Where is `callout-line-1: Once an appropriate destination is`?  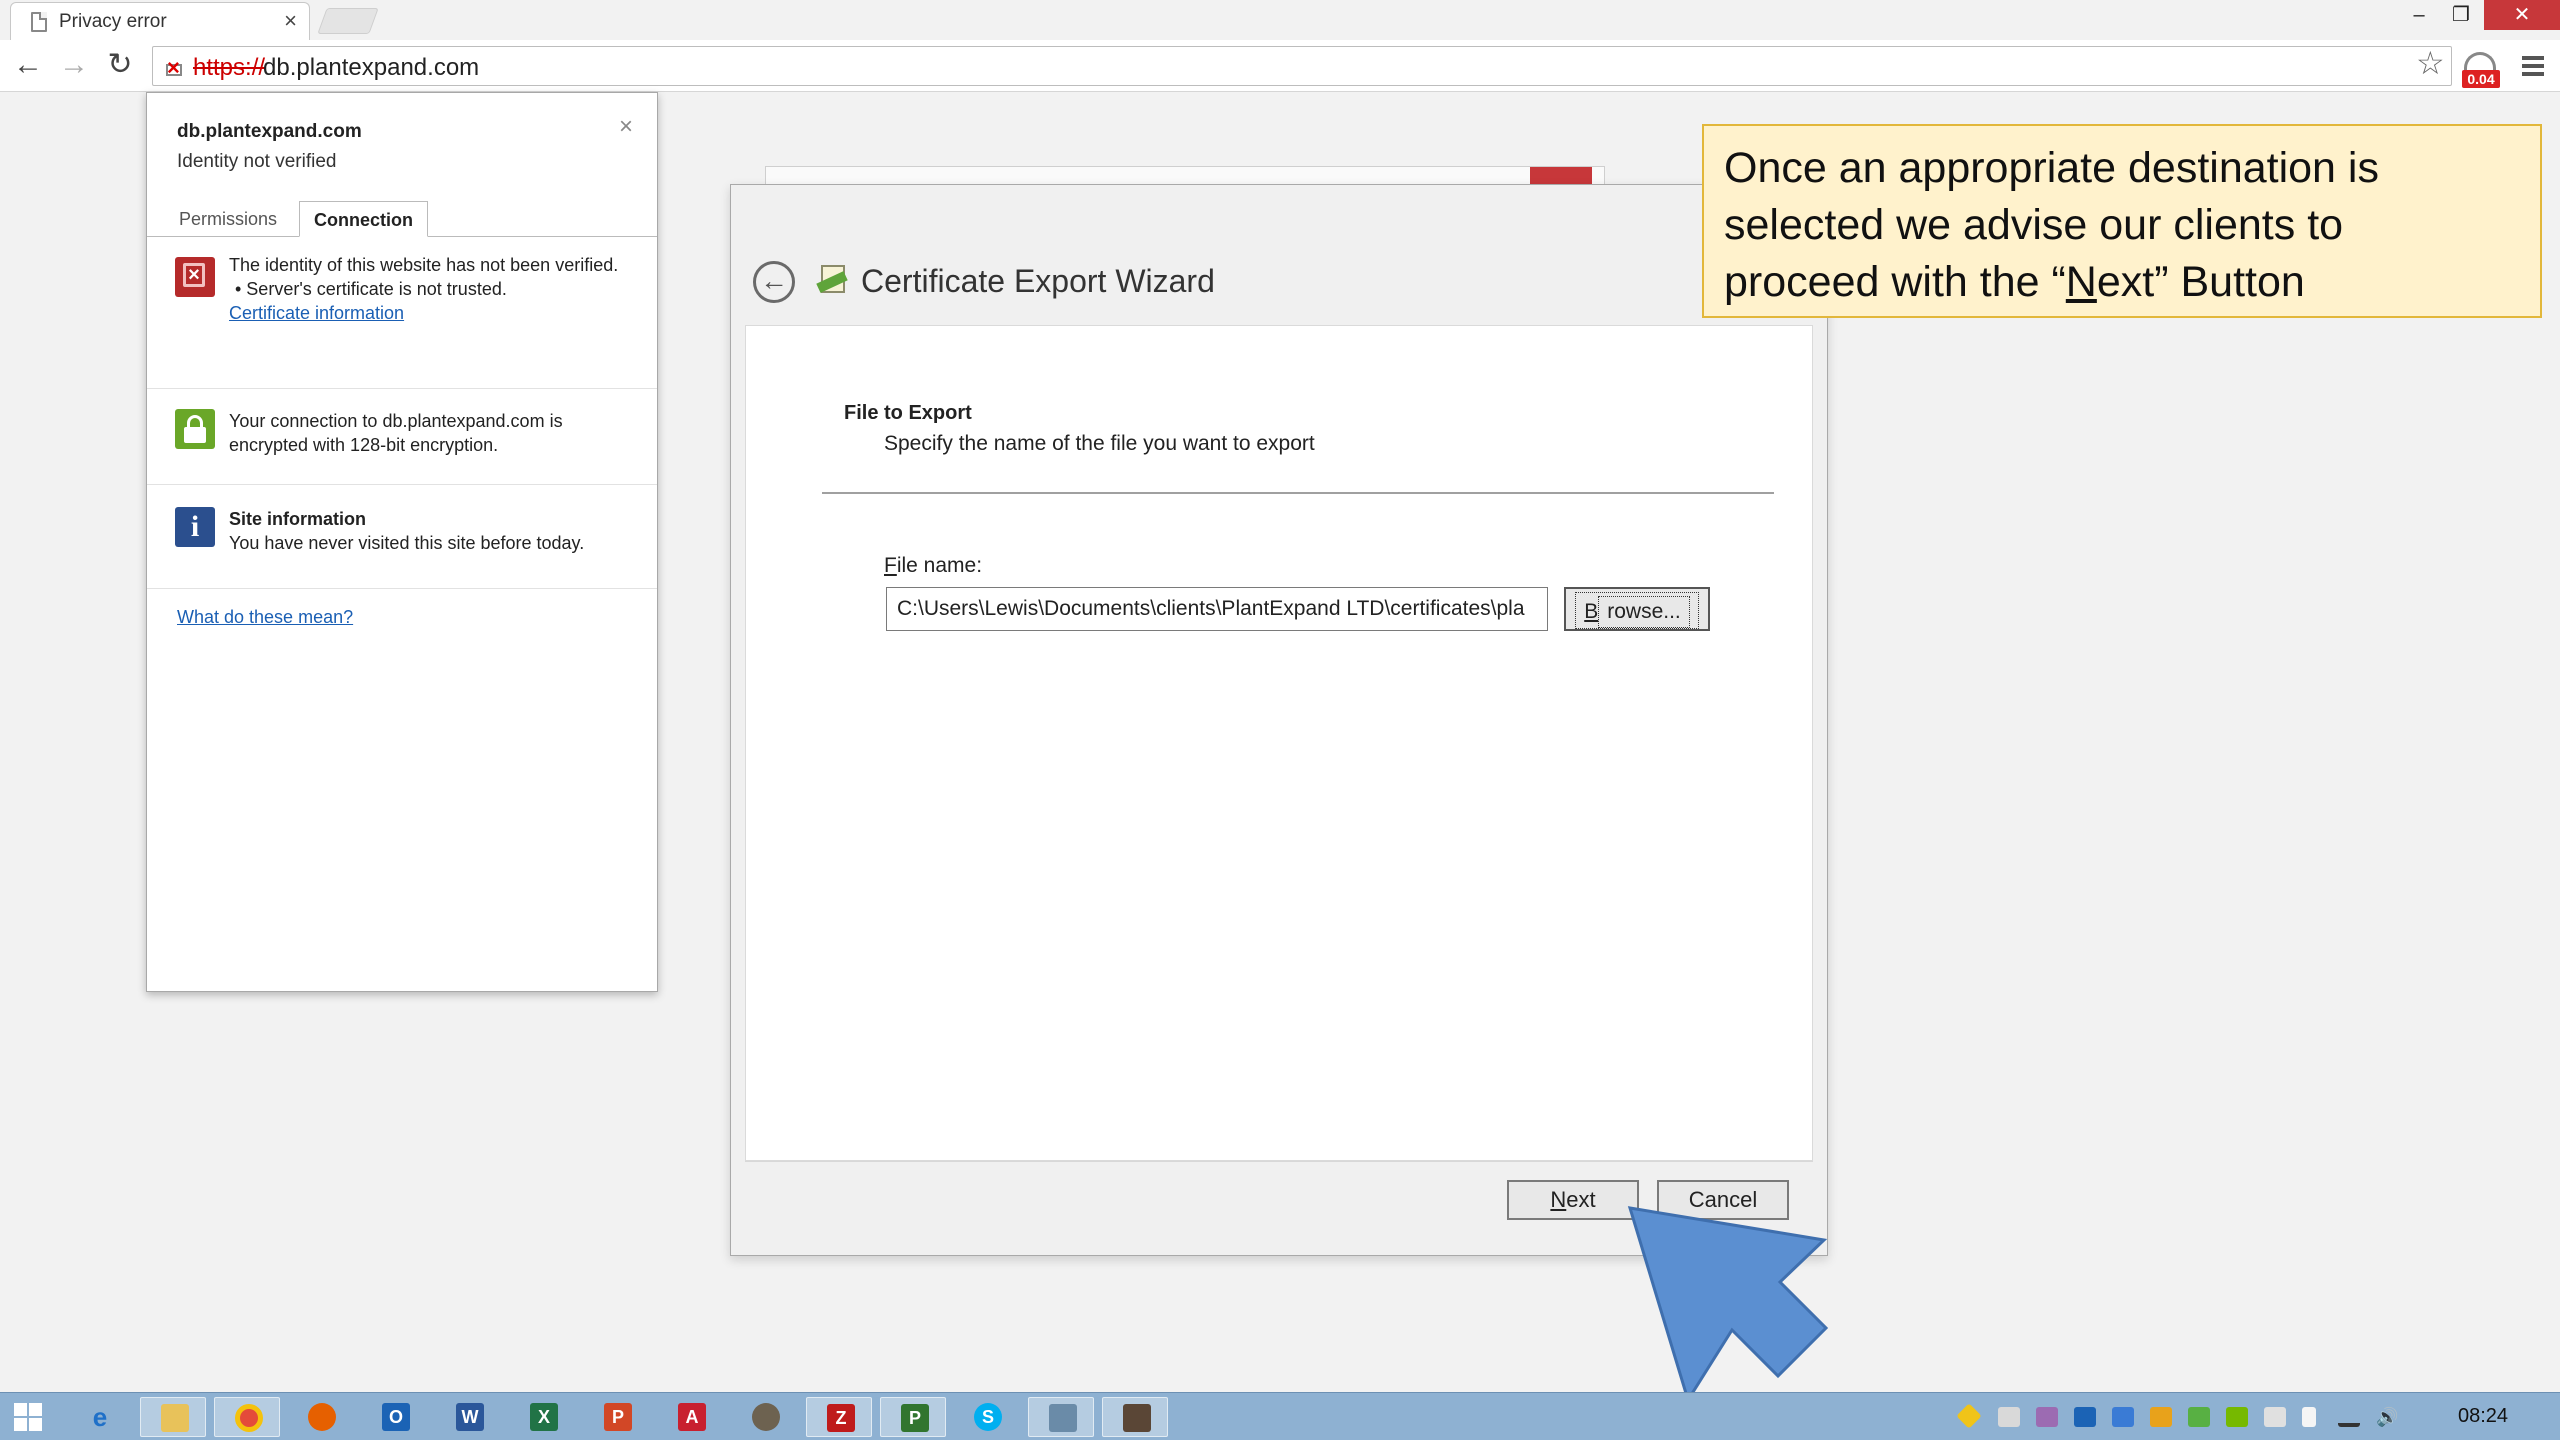
callout-line-1: Once an appropriate destination is is located at coordinates (2051, 168).